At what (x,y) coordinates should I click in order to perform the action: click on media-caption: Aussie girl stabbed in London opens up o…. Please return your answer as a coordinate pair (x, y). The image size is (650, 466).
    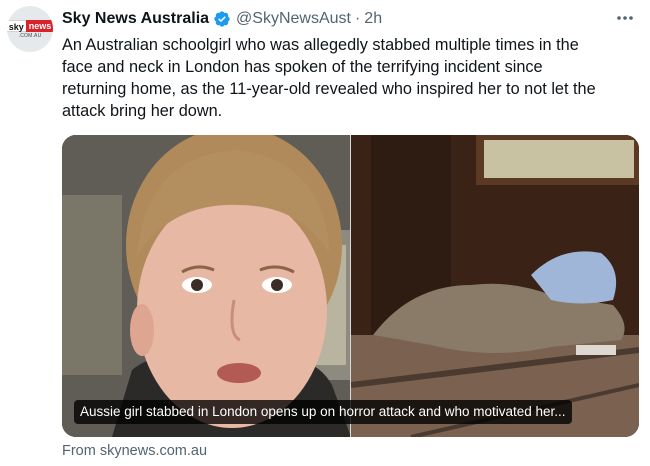
    Looking at the image, I should click on (323, 412).